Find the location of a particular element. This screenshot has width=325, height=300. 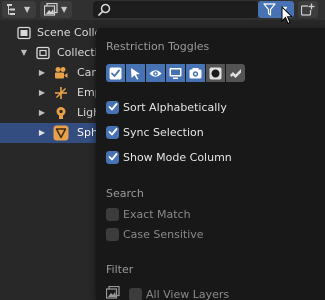

select-cursor-icon is located at coordinates (135, 73).